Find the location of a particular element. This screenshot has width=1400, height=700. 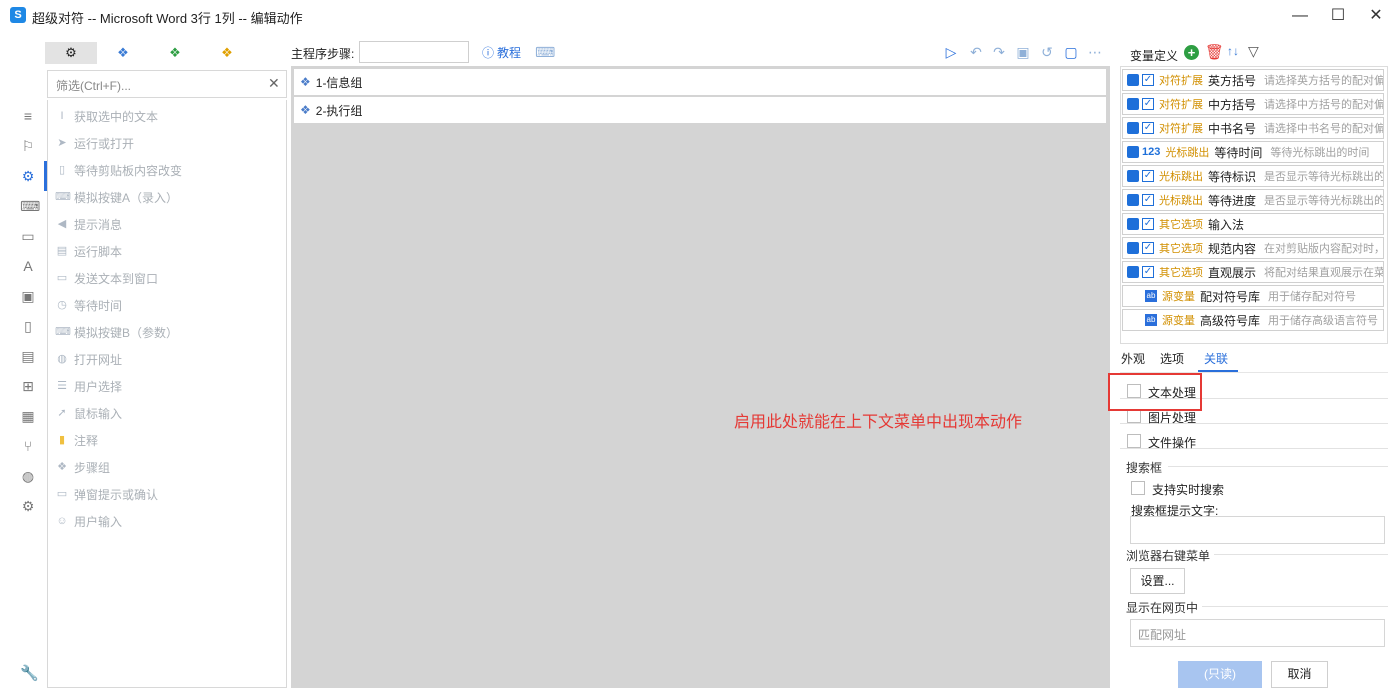

branch-icon: ⑂ is located at coordinates (28, 446).